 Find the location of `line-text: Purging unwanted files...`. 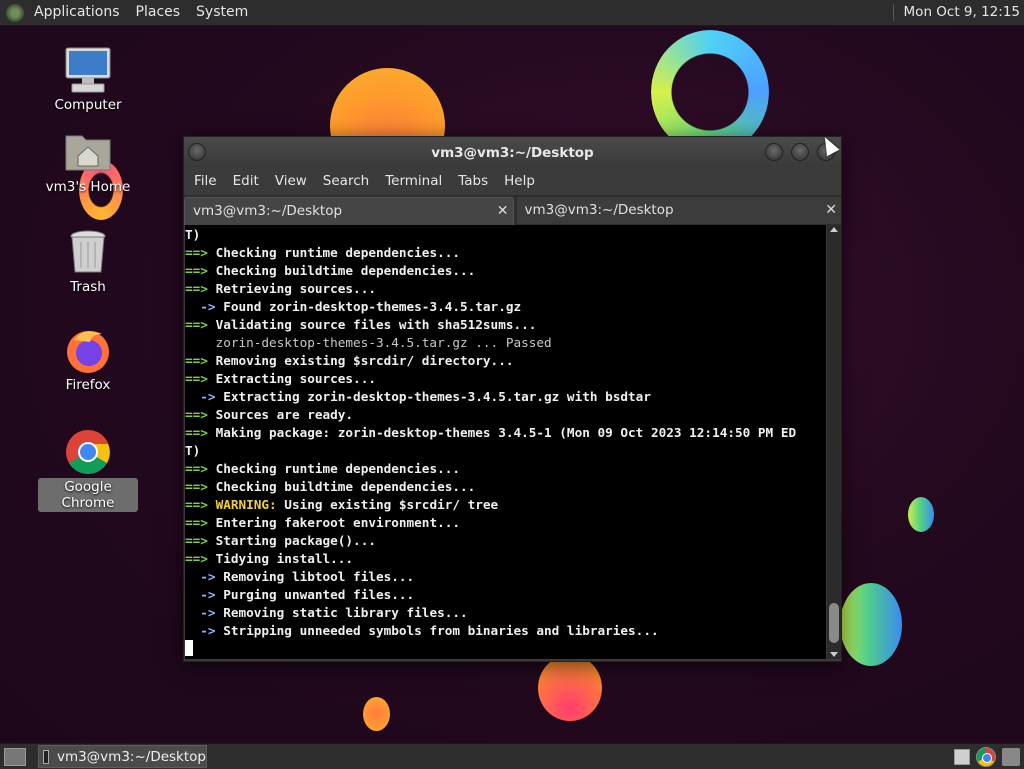

line-text: Purging unwanted files... is located at coordinates (319, 594).